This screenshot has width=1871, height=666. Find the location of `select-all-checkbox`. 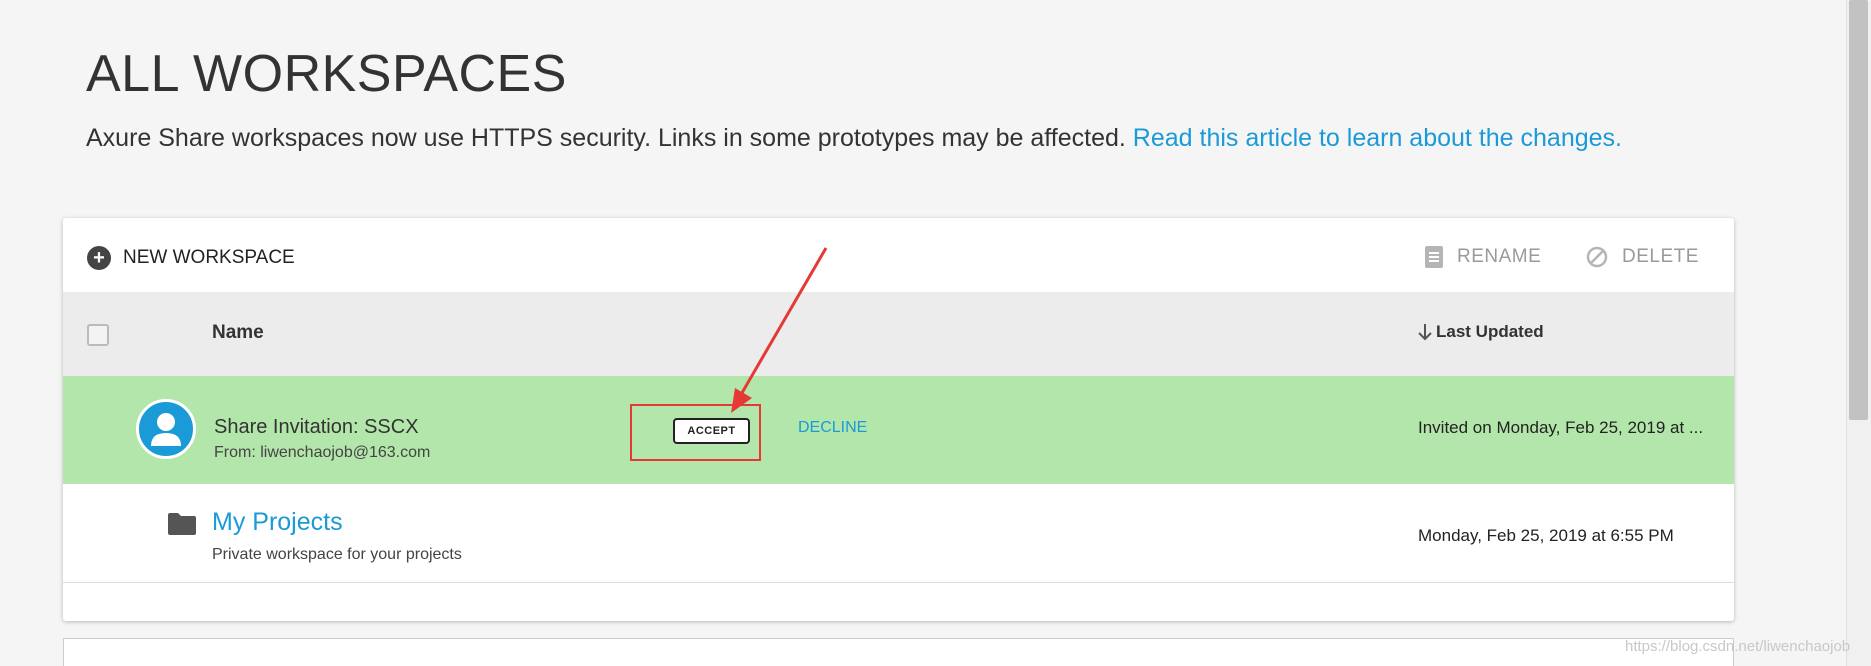

select-all-checkbox is located at coordinates (98, 335).